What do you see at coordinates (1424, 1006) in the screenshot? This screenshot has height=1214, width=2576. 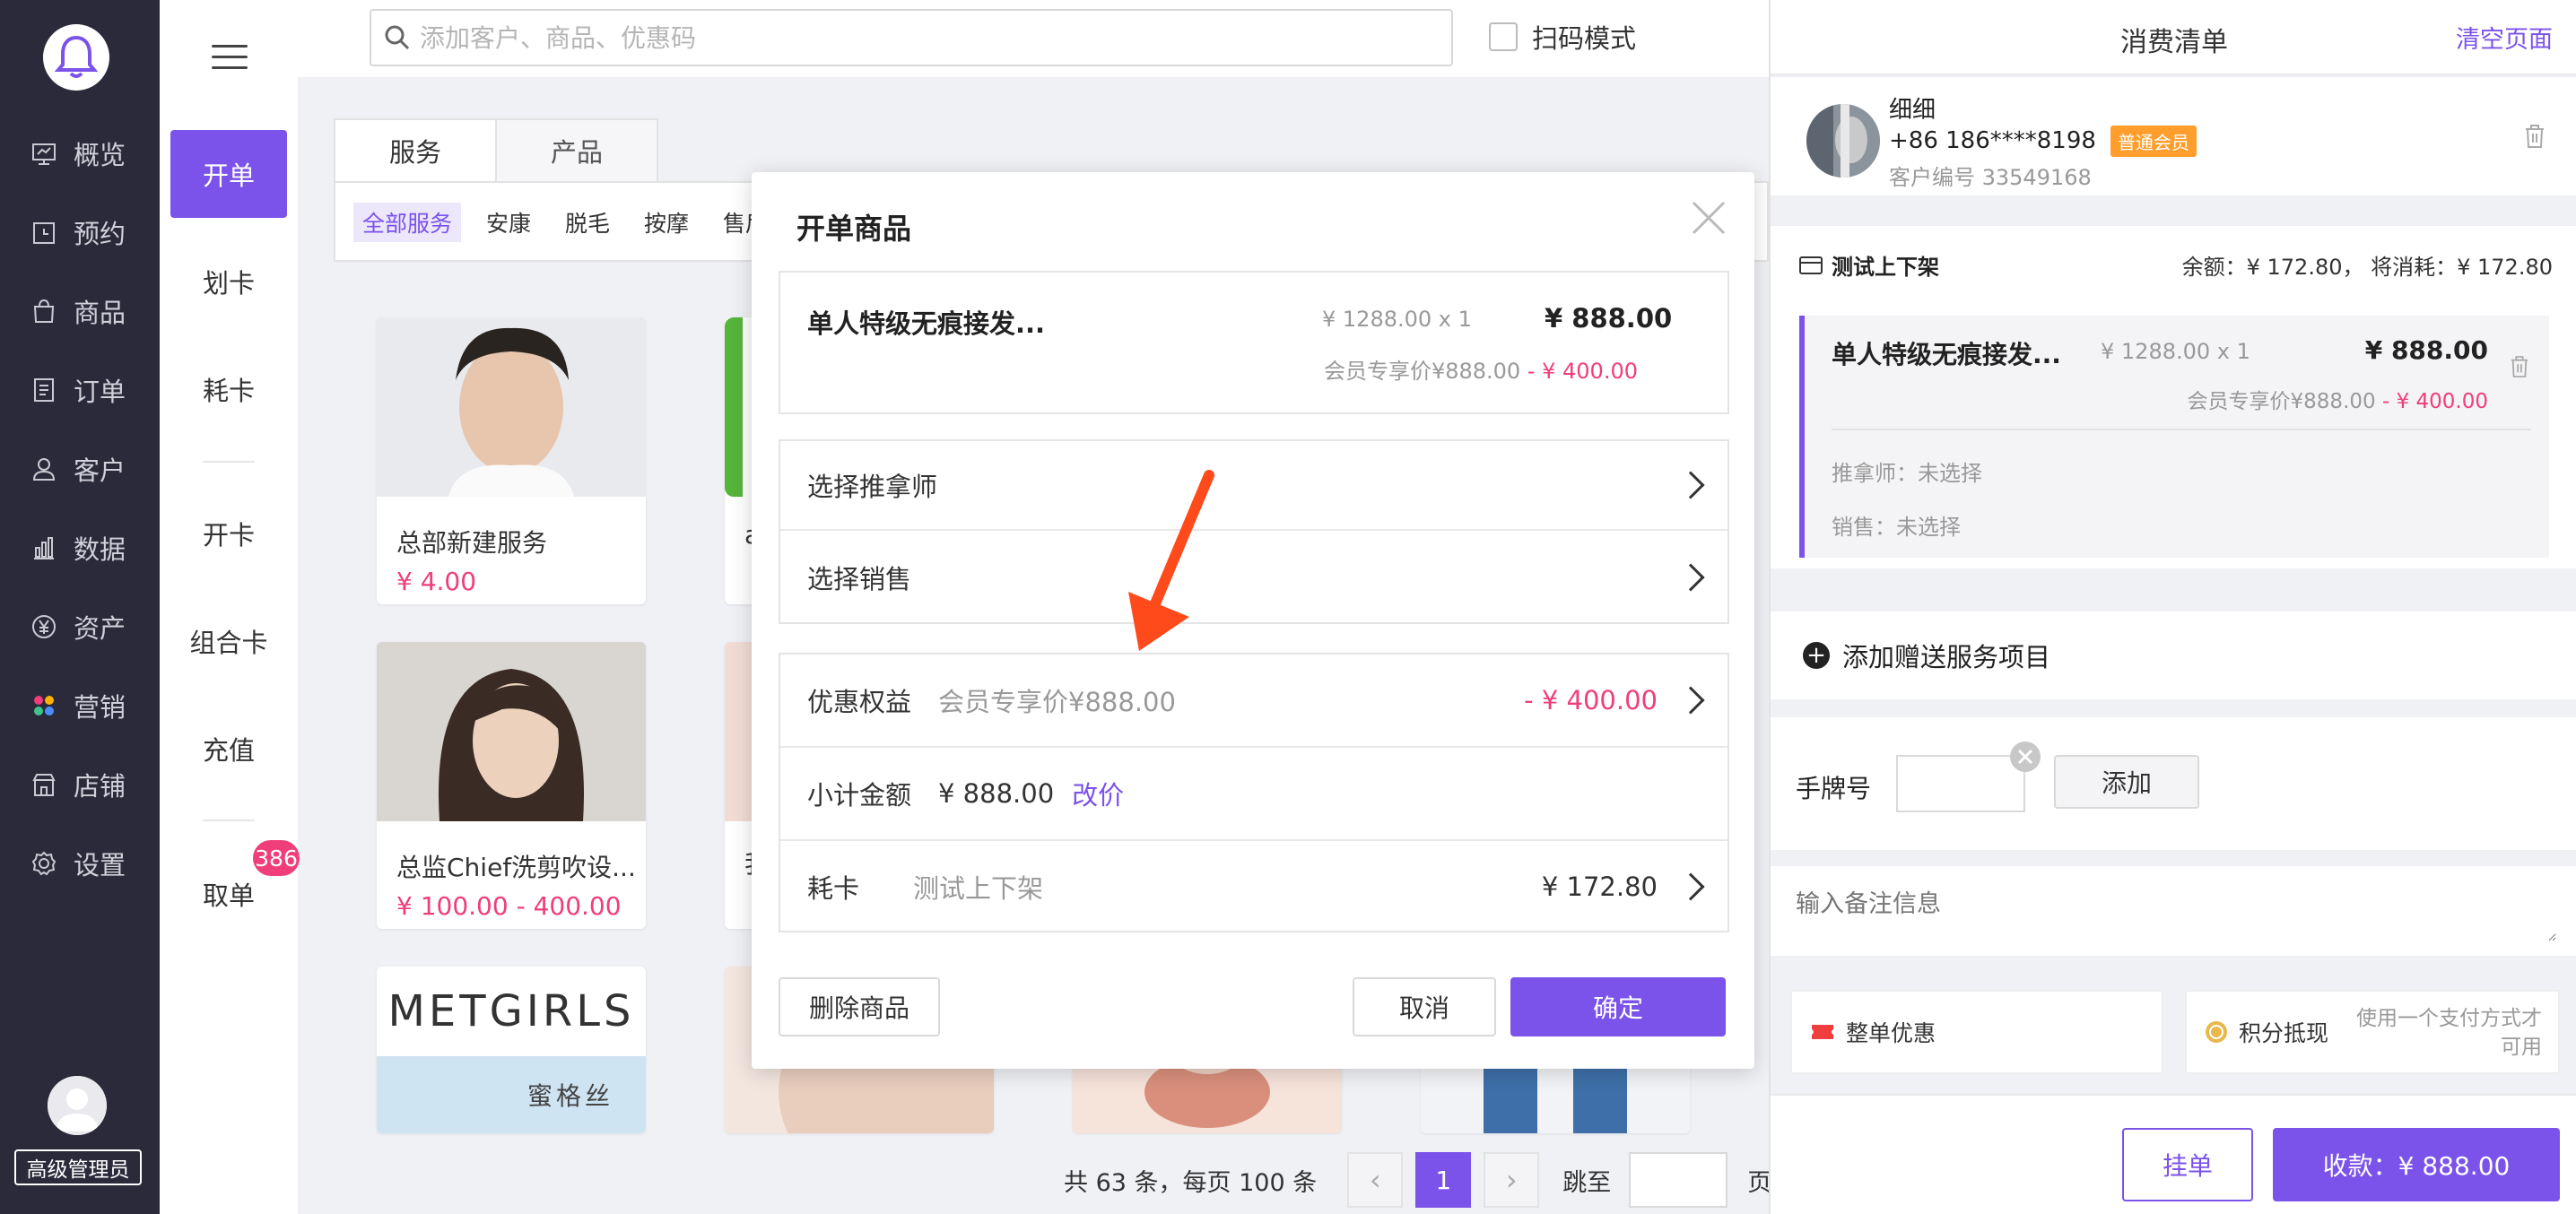 I see `cancel-button: 取消` at bounding box center [1424, 1006].